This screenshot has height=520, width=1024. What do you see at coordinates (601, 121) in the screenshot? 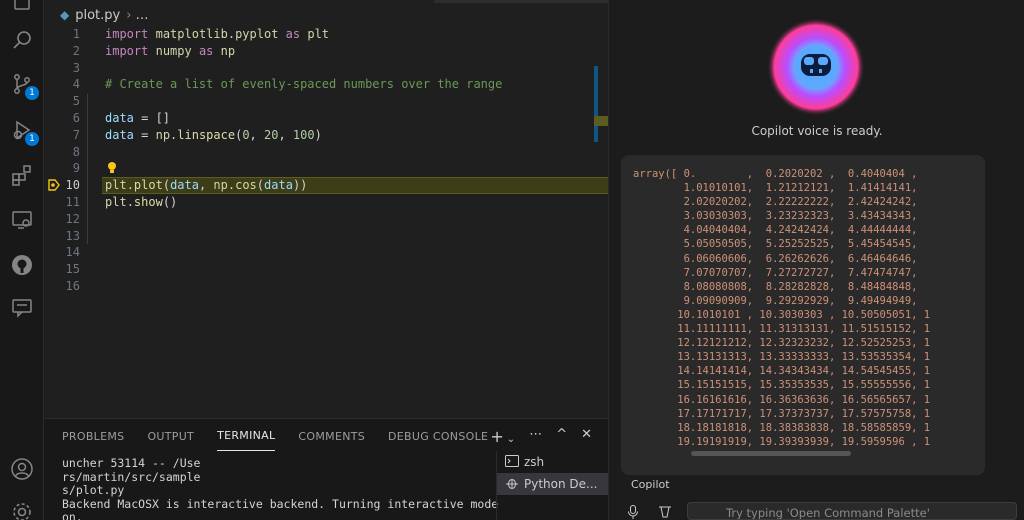
I see `overview-ruler-mark` at bounding box center [601, 121].